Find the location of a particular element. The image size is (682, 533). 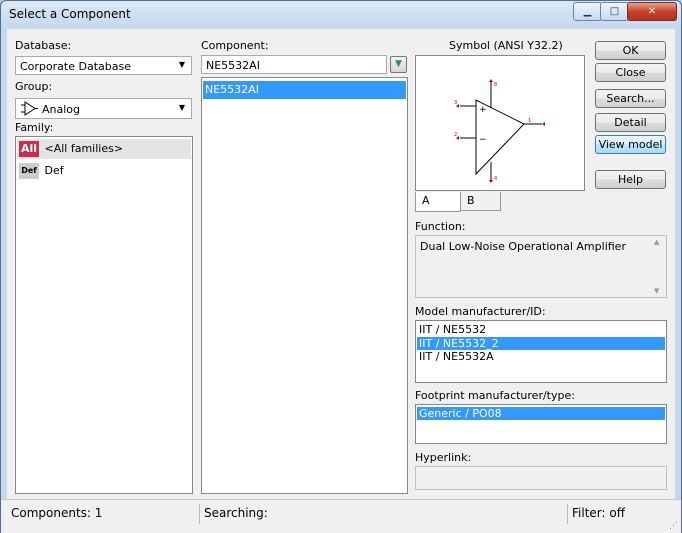

database-dropdown: Corporate Database ▼ is located at coordinates (103, 65).